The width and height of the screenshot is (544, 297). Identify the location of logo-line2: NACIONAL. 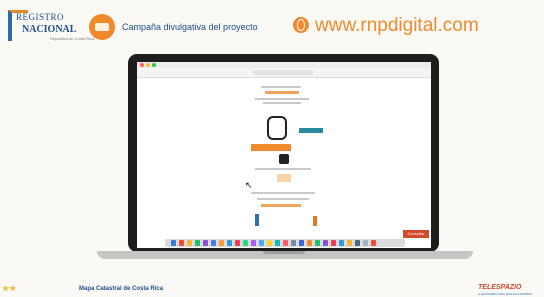
(49, 29).